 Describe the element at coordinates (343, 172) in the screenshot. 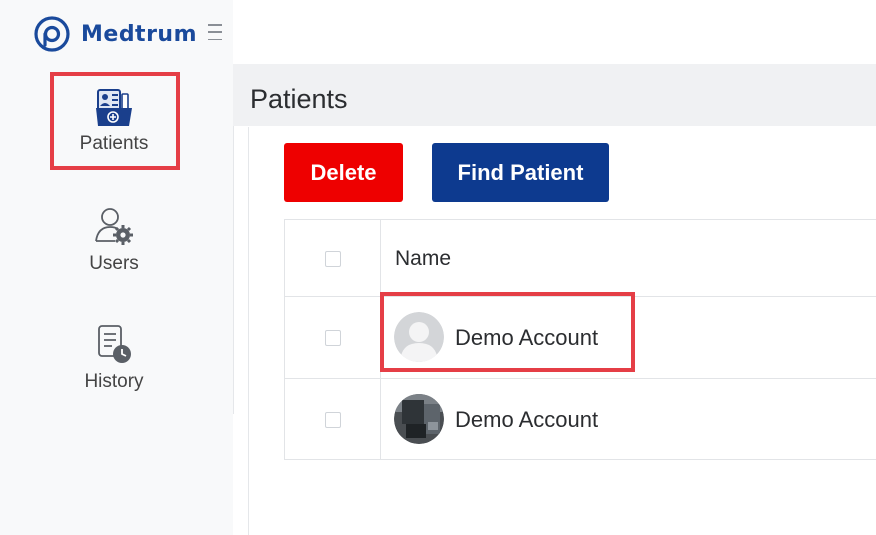

I see `delete-button: Delete` at that location.